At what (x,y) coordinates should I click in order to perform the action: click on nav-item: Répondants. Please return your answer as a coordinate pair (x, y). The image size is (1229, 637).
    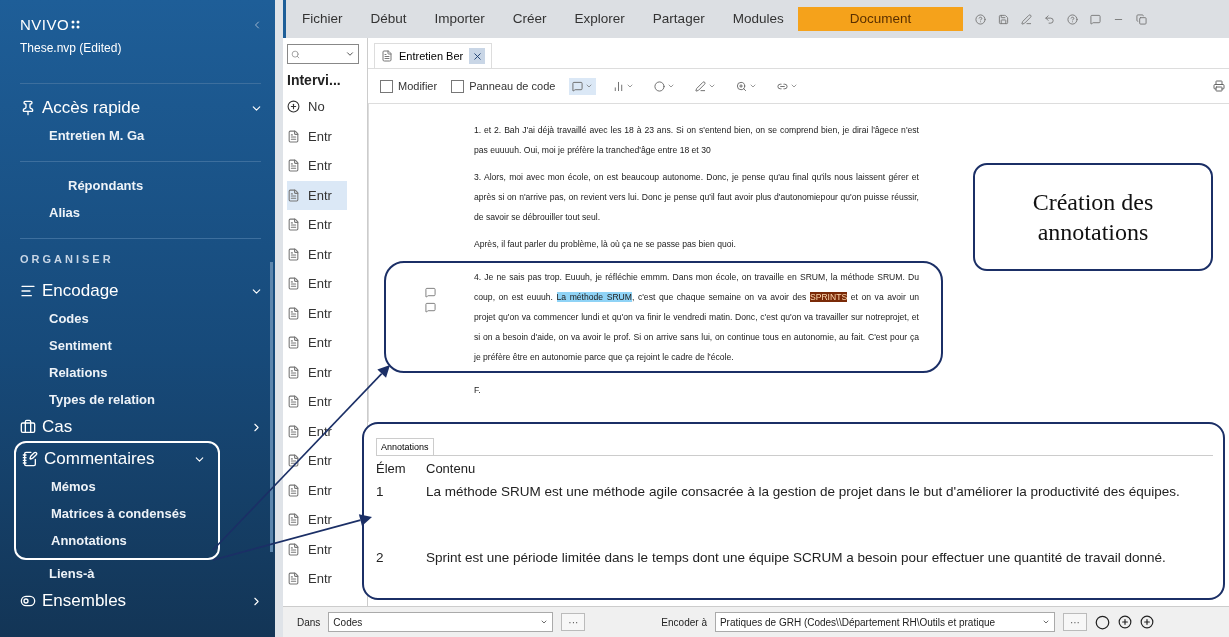
    Looking at the image, I should click on (147, 185).